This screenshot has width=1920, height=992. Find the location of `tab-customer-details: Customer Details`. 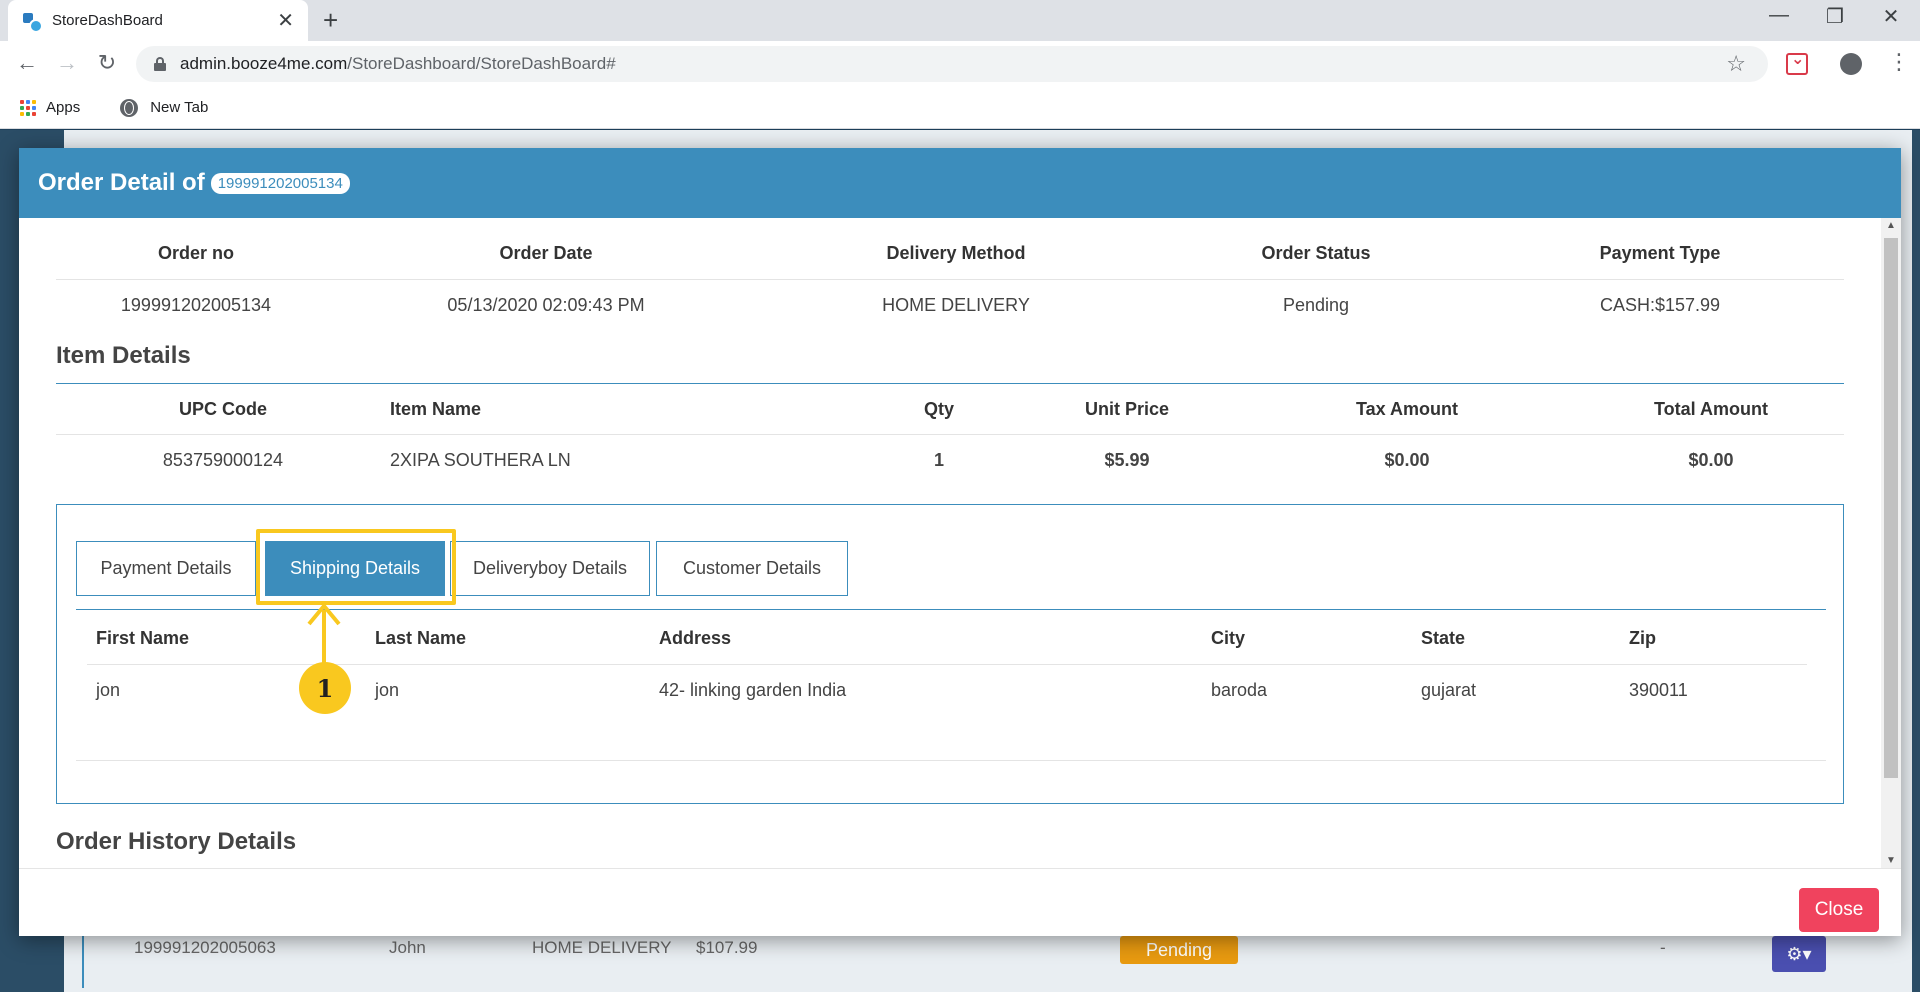

tab-customer-details: Customer Details is located at coordinates (752, 568).